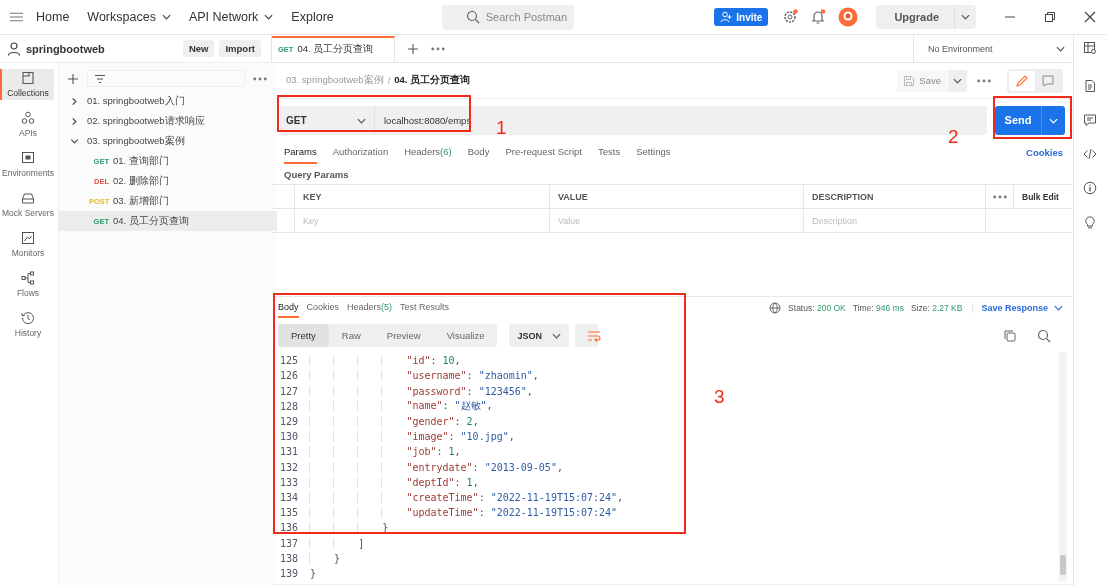 The image size is (1106, 585). I want to click on annotation-number: 3, so click(719, 396).